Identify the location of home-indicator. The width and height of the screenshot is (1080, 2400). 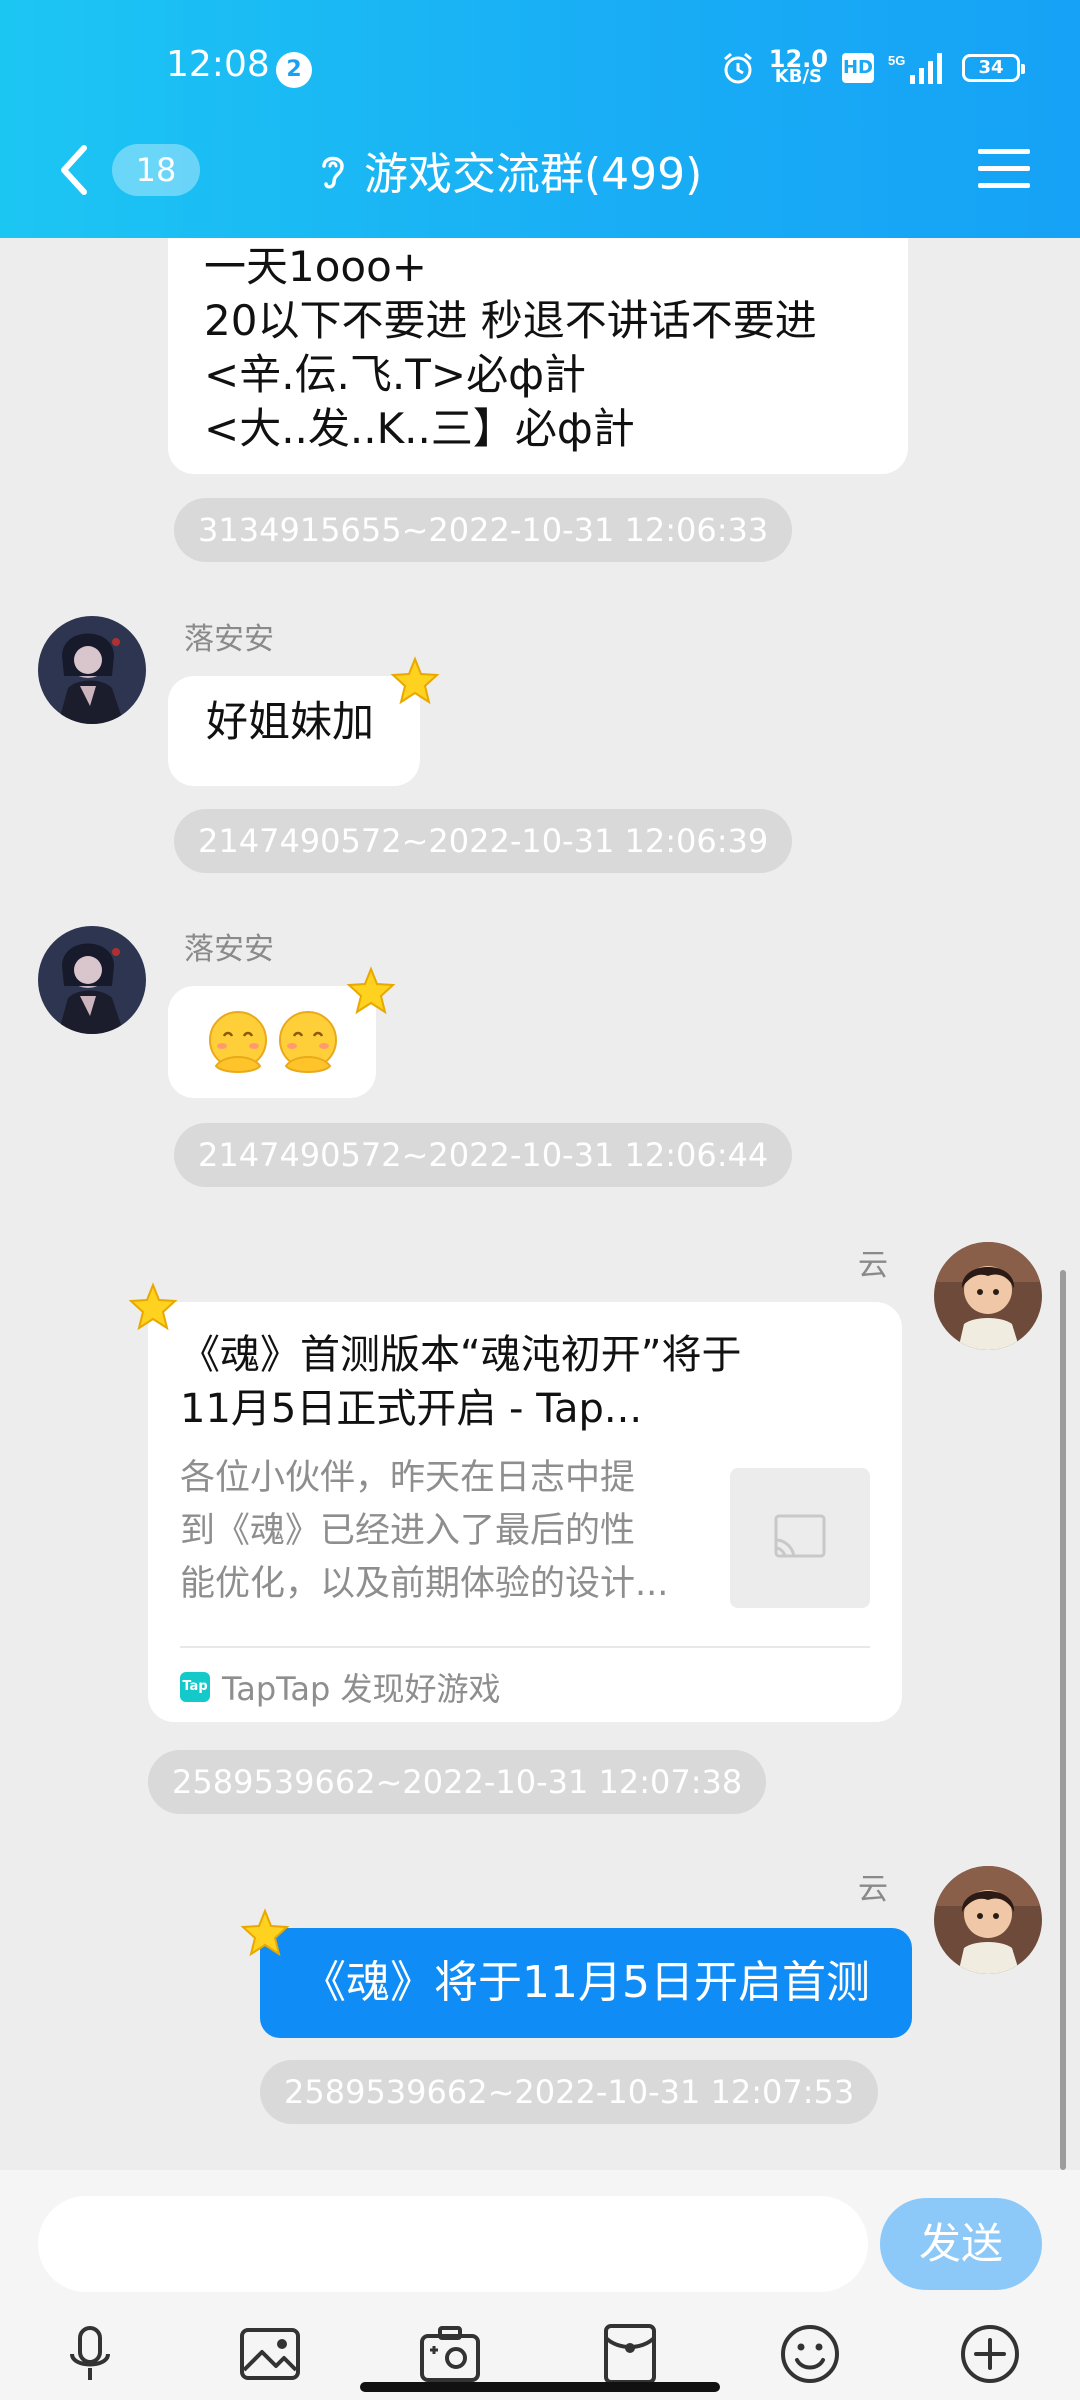
(540, 2387).